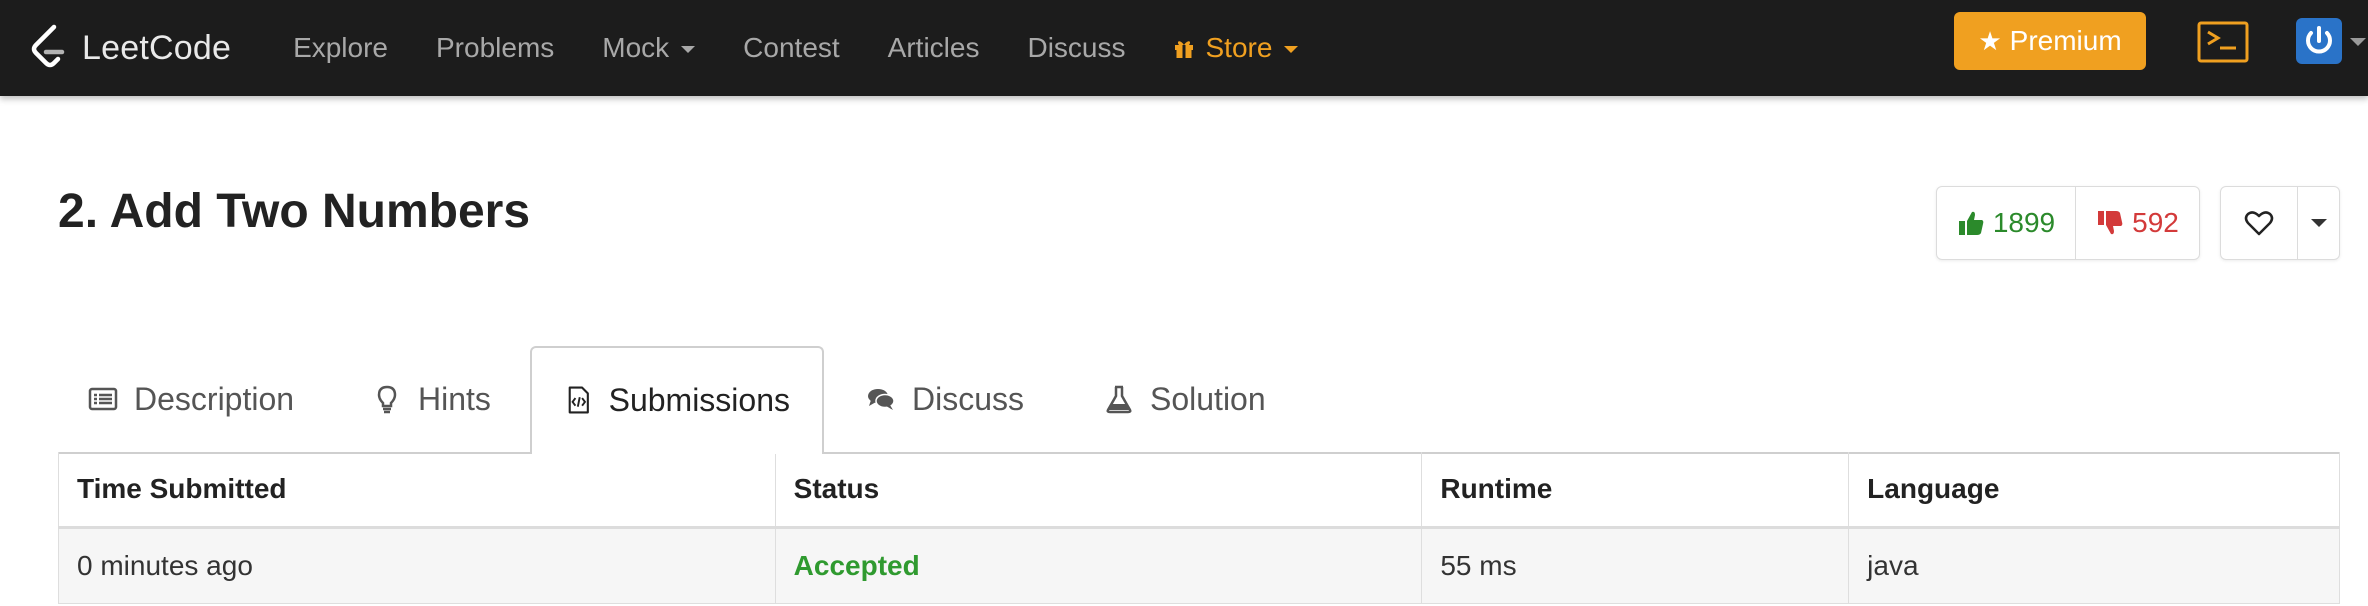 Image resolution: width=2368 pixels, height=606 pixels. I want to click on nav-store: Store, so click(1236, 48).